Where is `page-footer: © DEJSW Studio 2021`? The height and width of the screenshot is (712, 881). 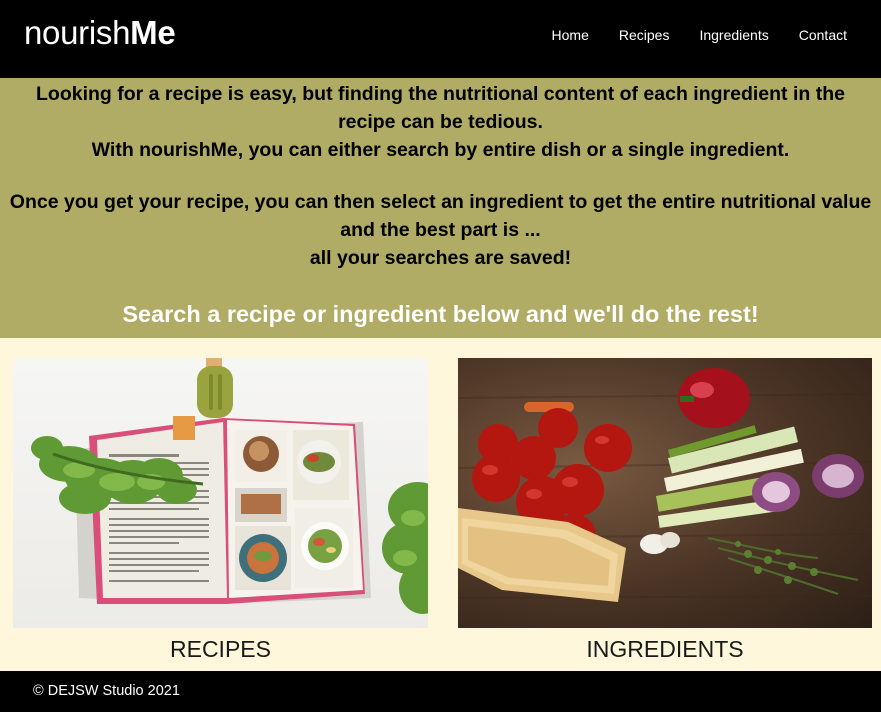
page-footer: © DEJSW Studio 2021 is located at coordinates (440, 691).